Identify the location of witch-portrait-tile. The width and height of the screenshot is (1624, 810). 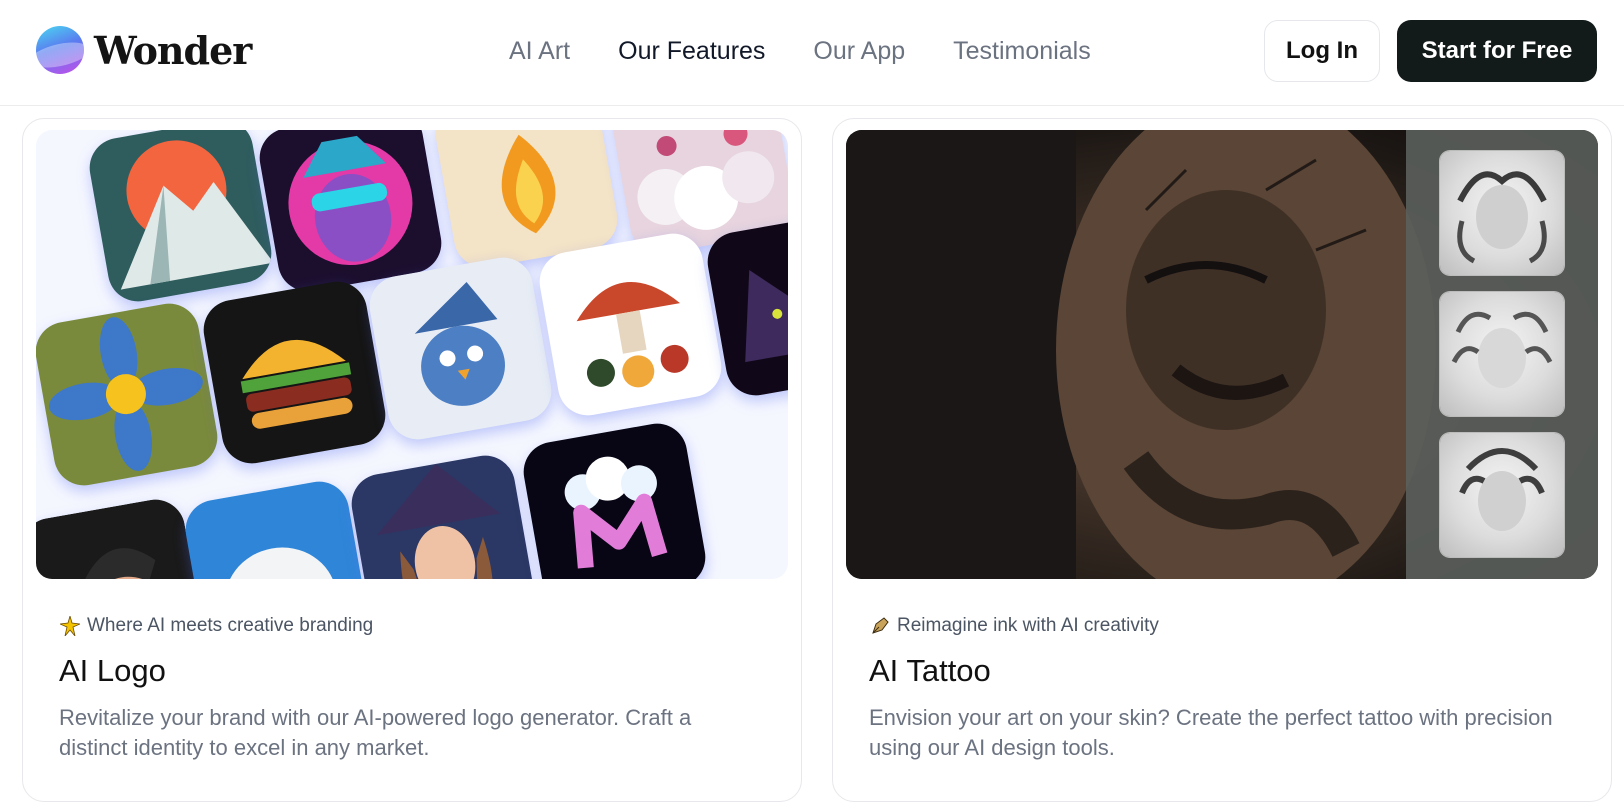
(442, 514).